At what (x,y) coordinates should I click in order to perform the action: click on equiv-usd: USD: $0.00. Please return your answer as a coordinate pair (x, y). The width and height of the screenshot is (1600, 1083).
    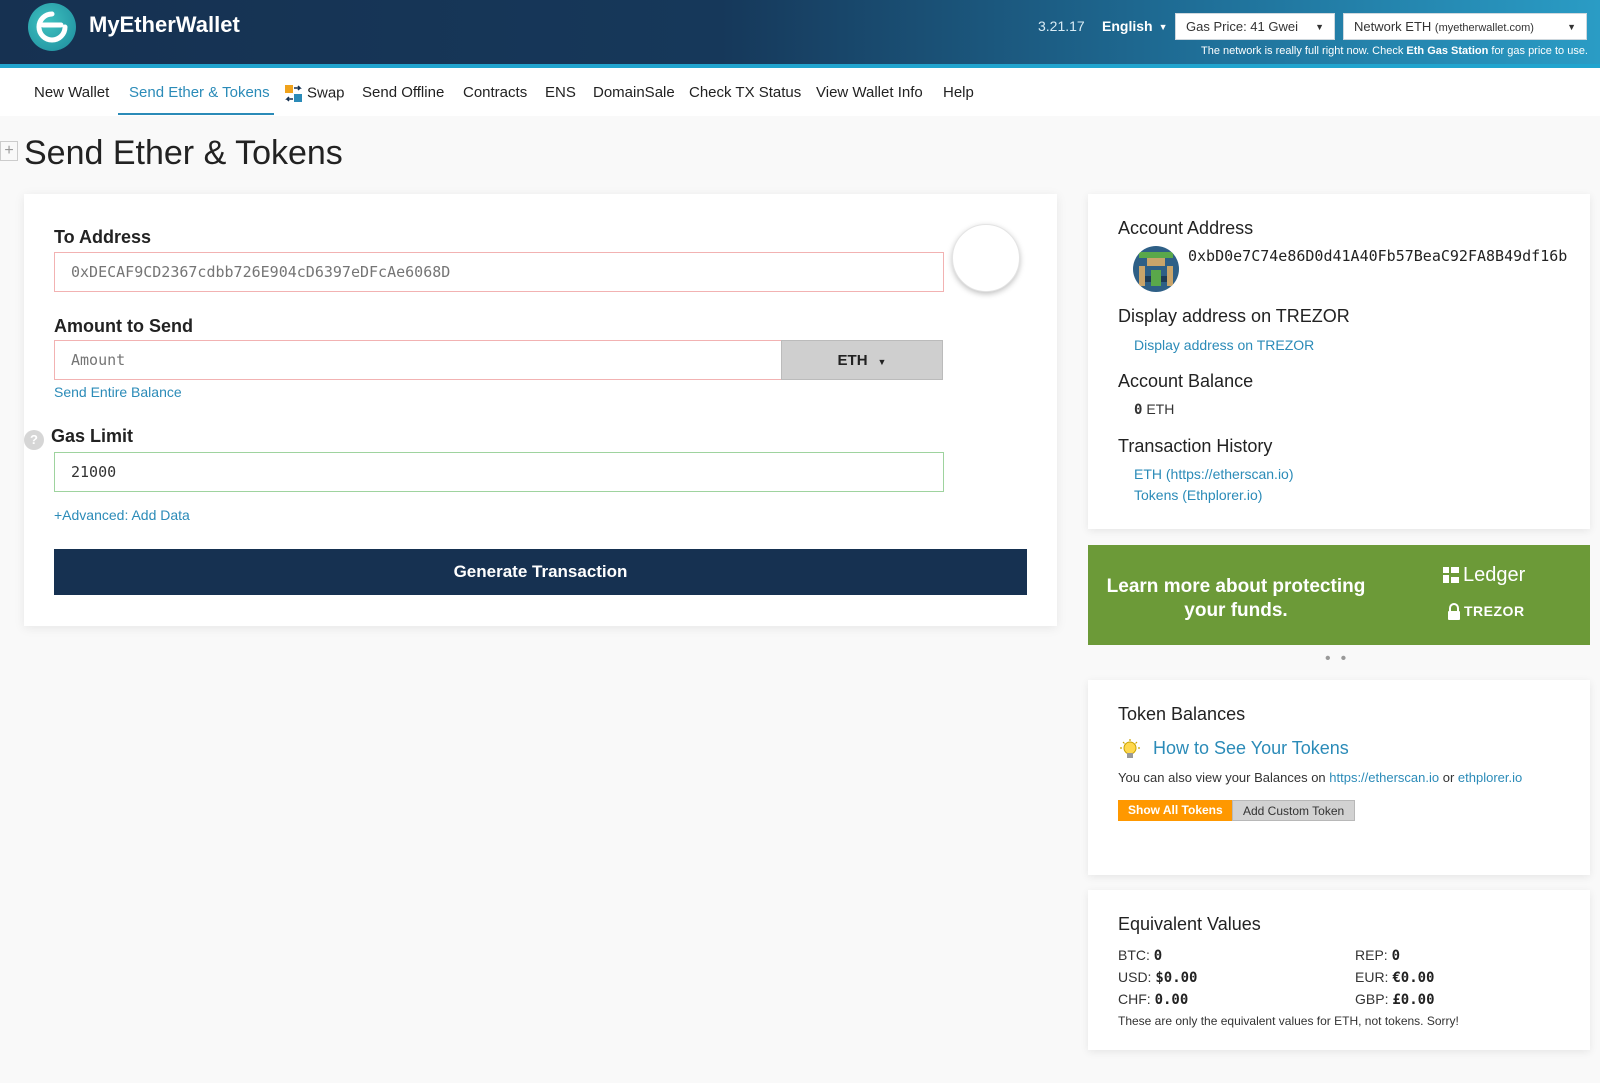
    Looking at the image, I should click on (1158, 977).